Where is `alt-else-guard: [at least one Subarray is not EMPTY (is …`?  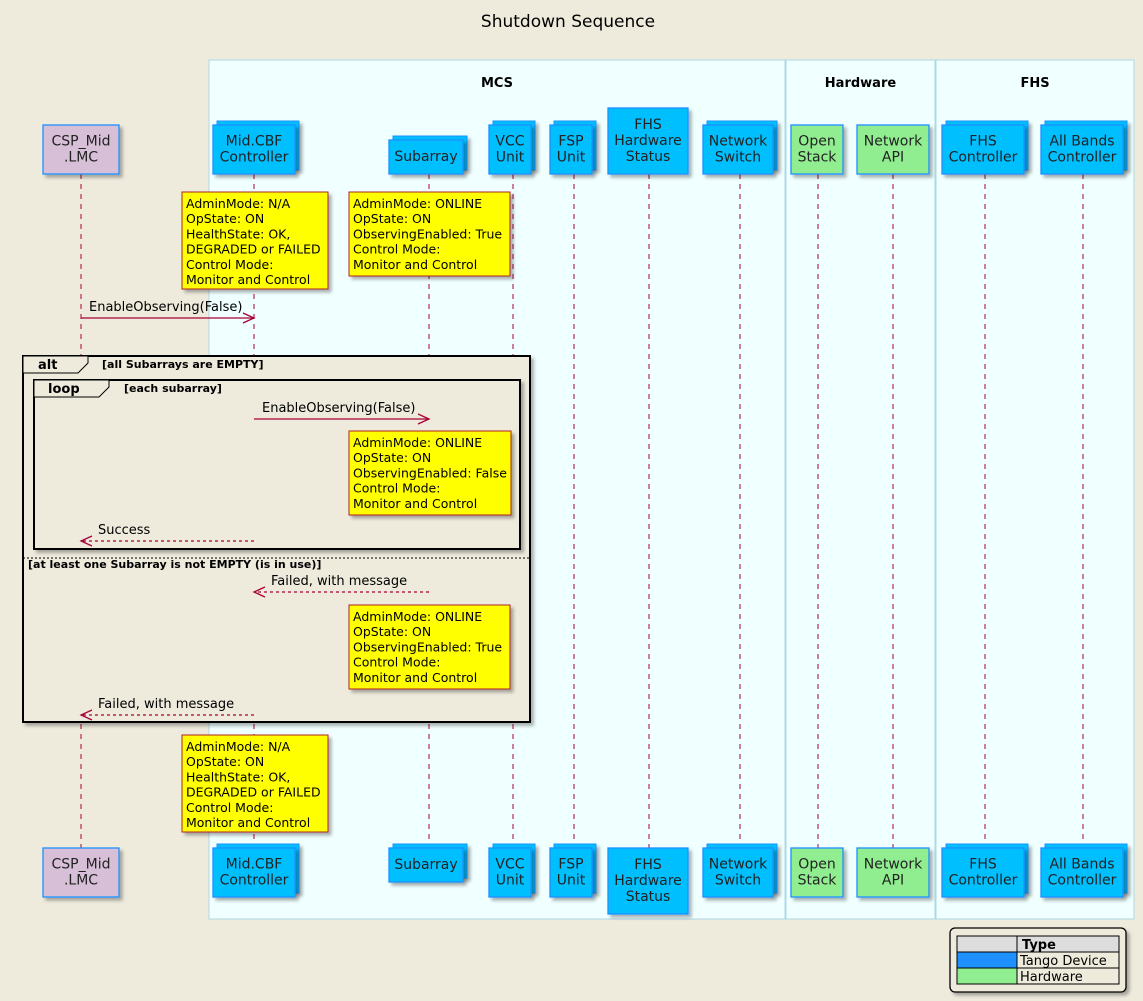
alt-else-guard: [at least one Subarray is not EMPTY (is … is located at coordinates (174, 564).